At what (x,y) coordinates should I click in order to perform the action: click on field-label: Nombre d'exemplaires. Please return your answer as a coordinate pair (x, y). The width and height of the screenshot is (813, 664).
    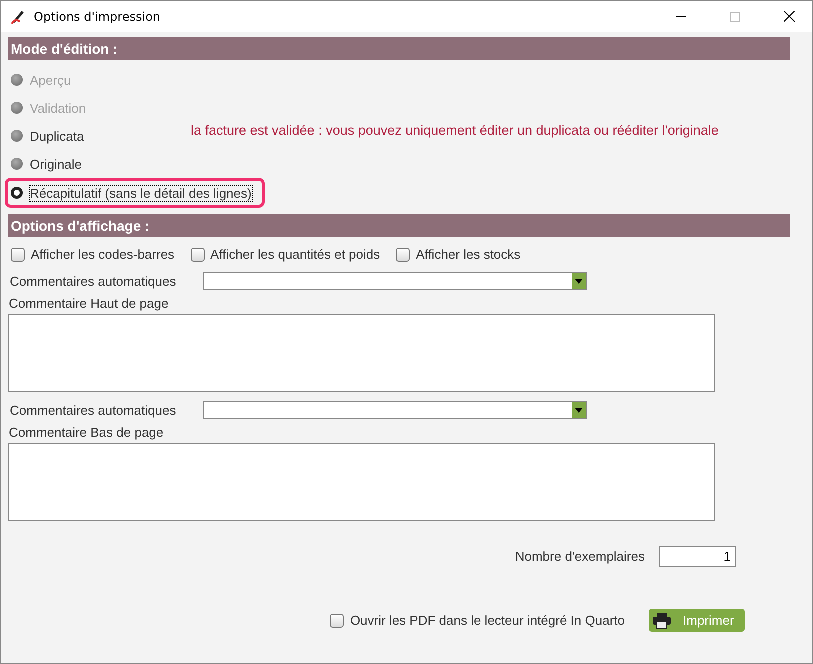
    Looking at the image, I should click on (580, 556).